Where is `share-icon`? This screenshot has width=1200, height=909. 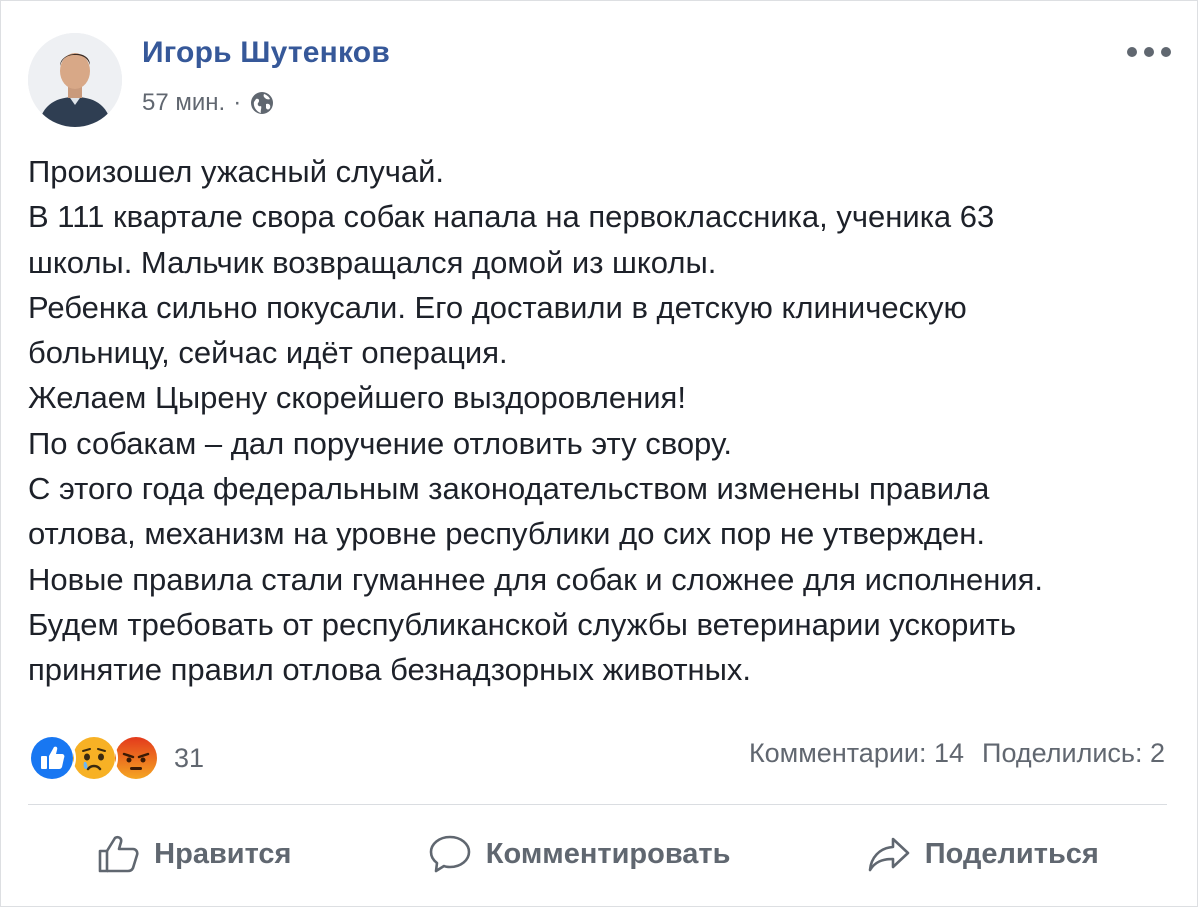 share-icon is located at coordinates (889, 854).